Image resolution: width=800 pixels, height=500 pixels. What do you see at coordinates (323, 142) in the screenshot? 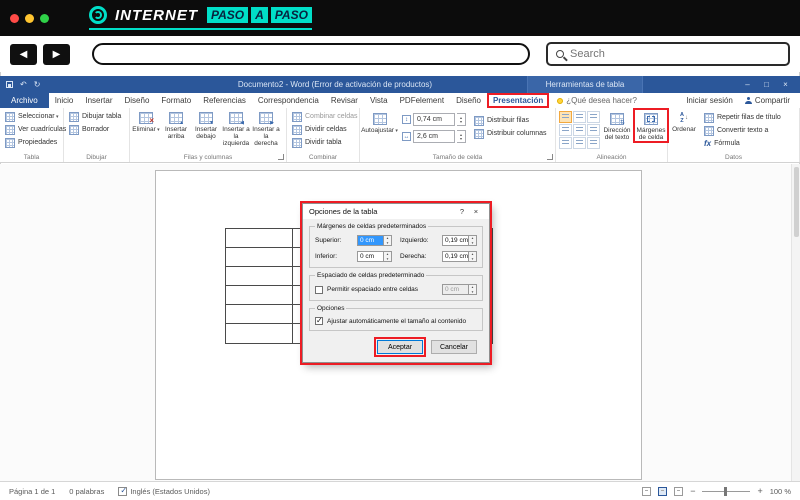
I see `dividir-tabla-button: Dividir tabla` at bounding box center [323, 142].